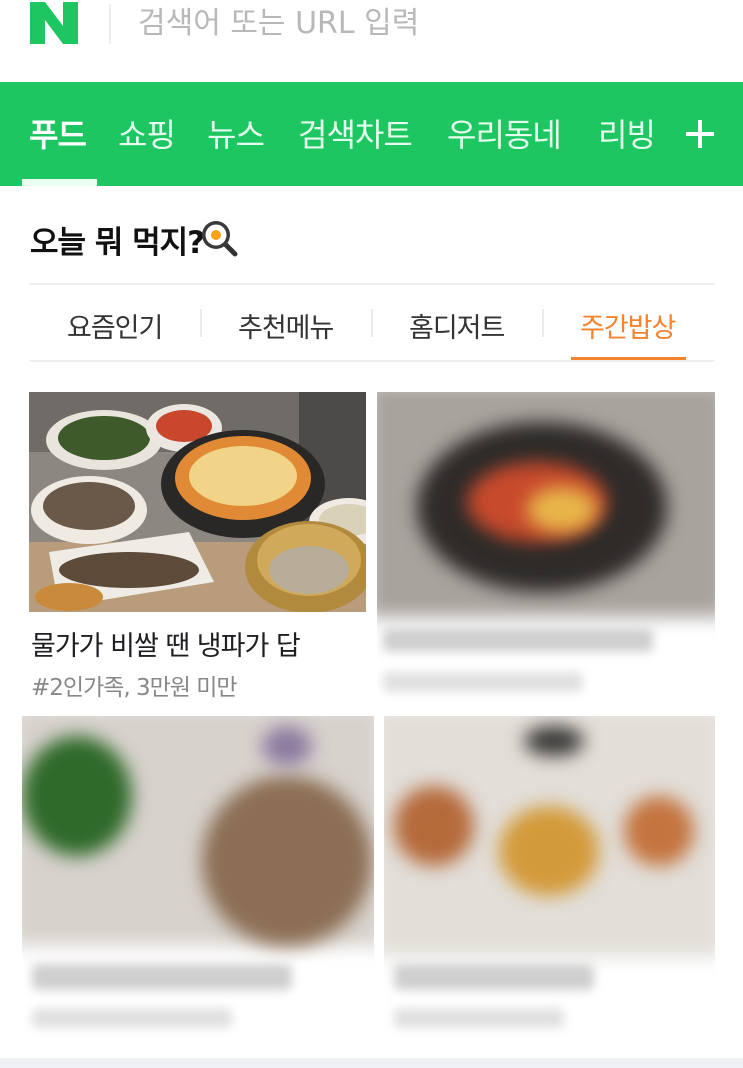 The image size is (743, 1068). Describe the element at coordinates (355, 133) in the screenshot. I see `tab-search-chart: 검색차트` at that location.